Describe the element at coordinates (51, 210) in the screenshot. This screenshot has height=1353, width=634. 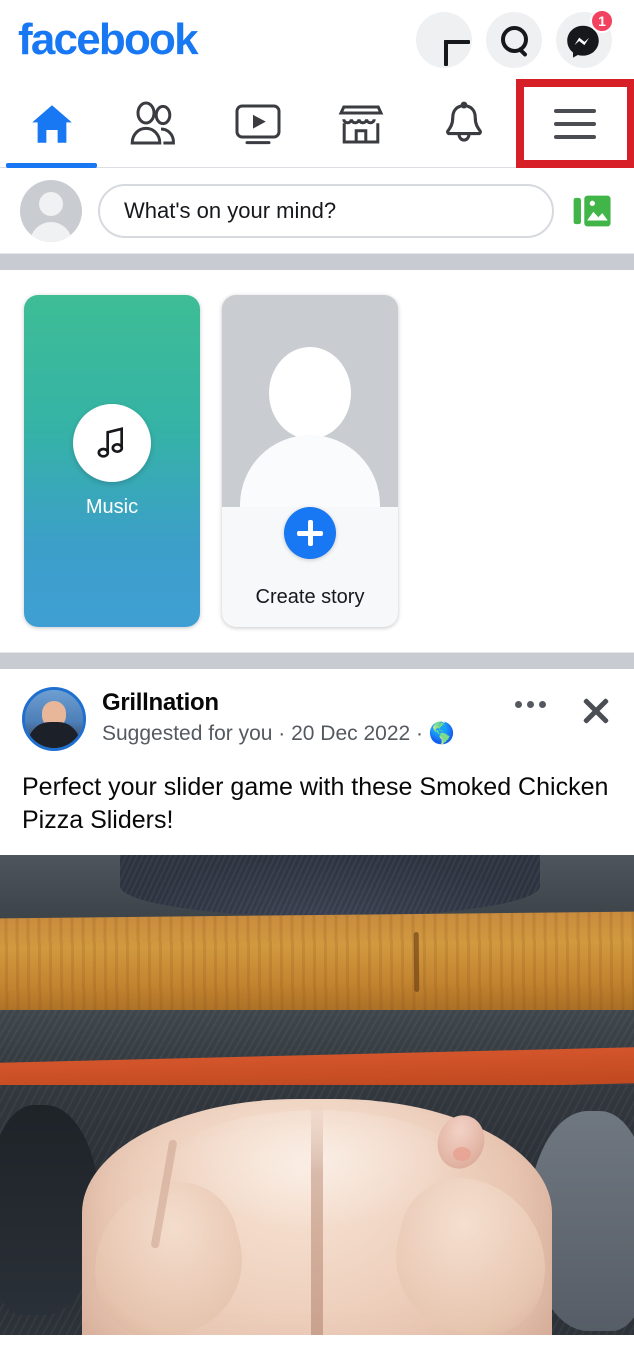
I see `avatar` at that location.